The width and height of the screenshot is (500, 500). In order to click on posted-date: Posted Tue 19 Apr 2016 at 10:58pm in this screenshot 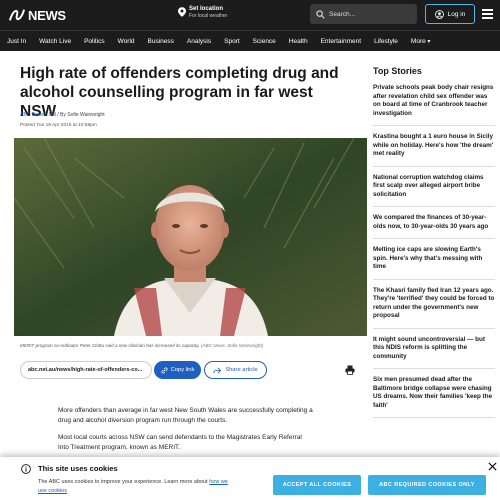, I will do `click(58, 125)`.